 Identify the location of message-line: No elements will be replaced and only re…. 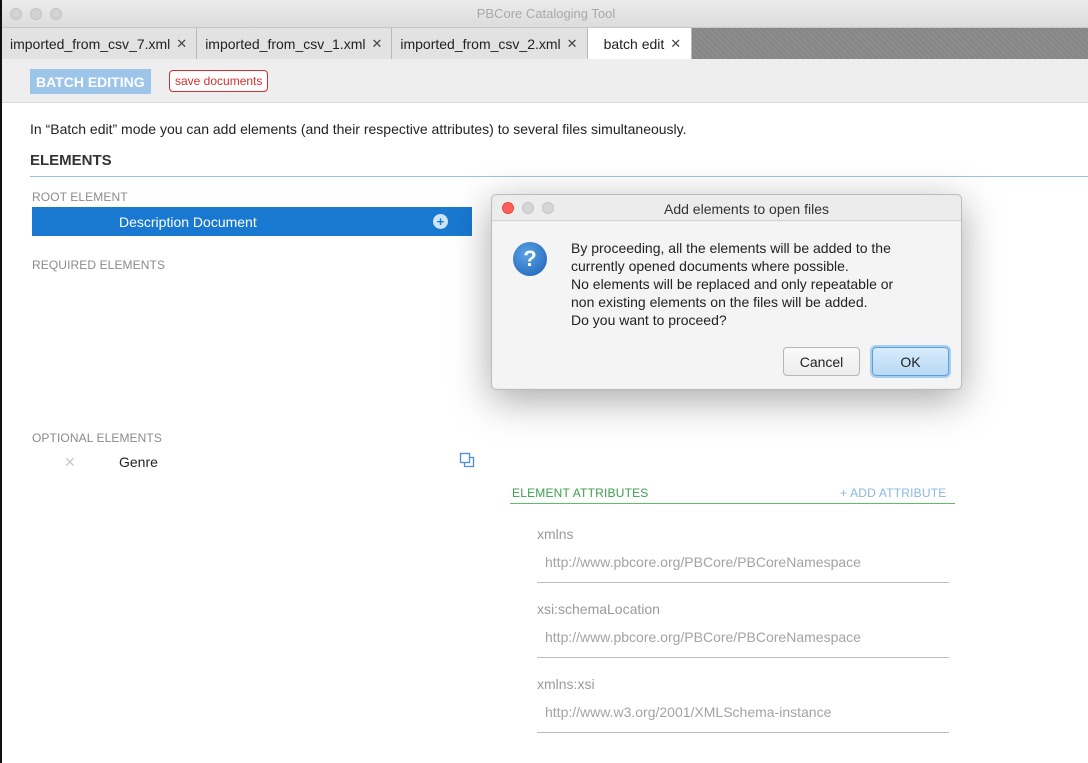
(732, 284).